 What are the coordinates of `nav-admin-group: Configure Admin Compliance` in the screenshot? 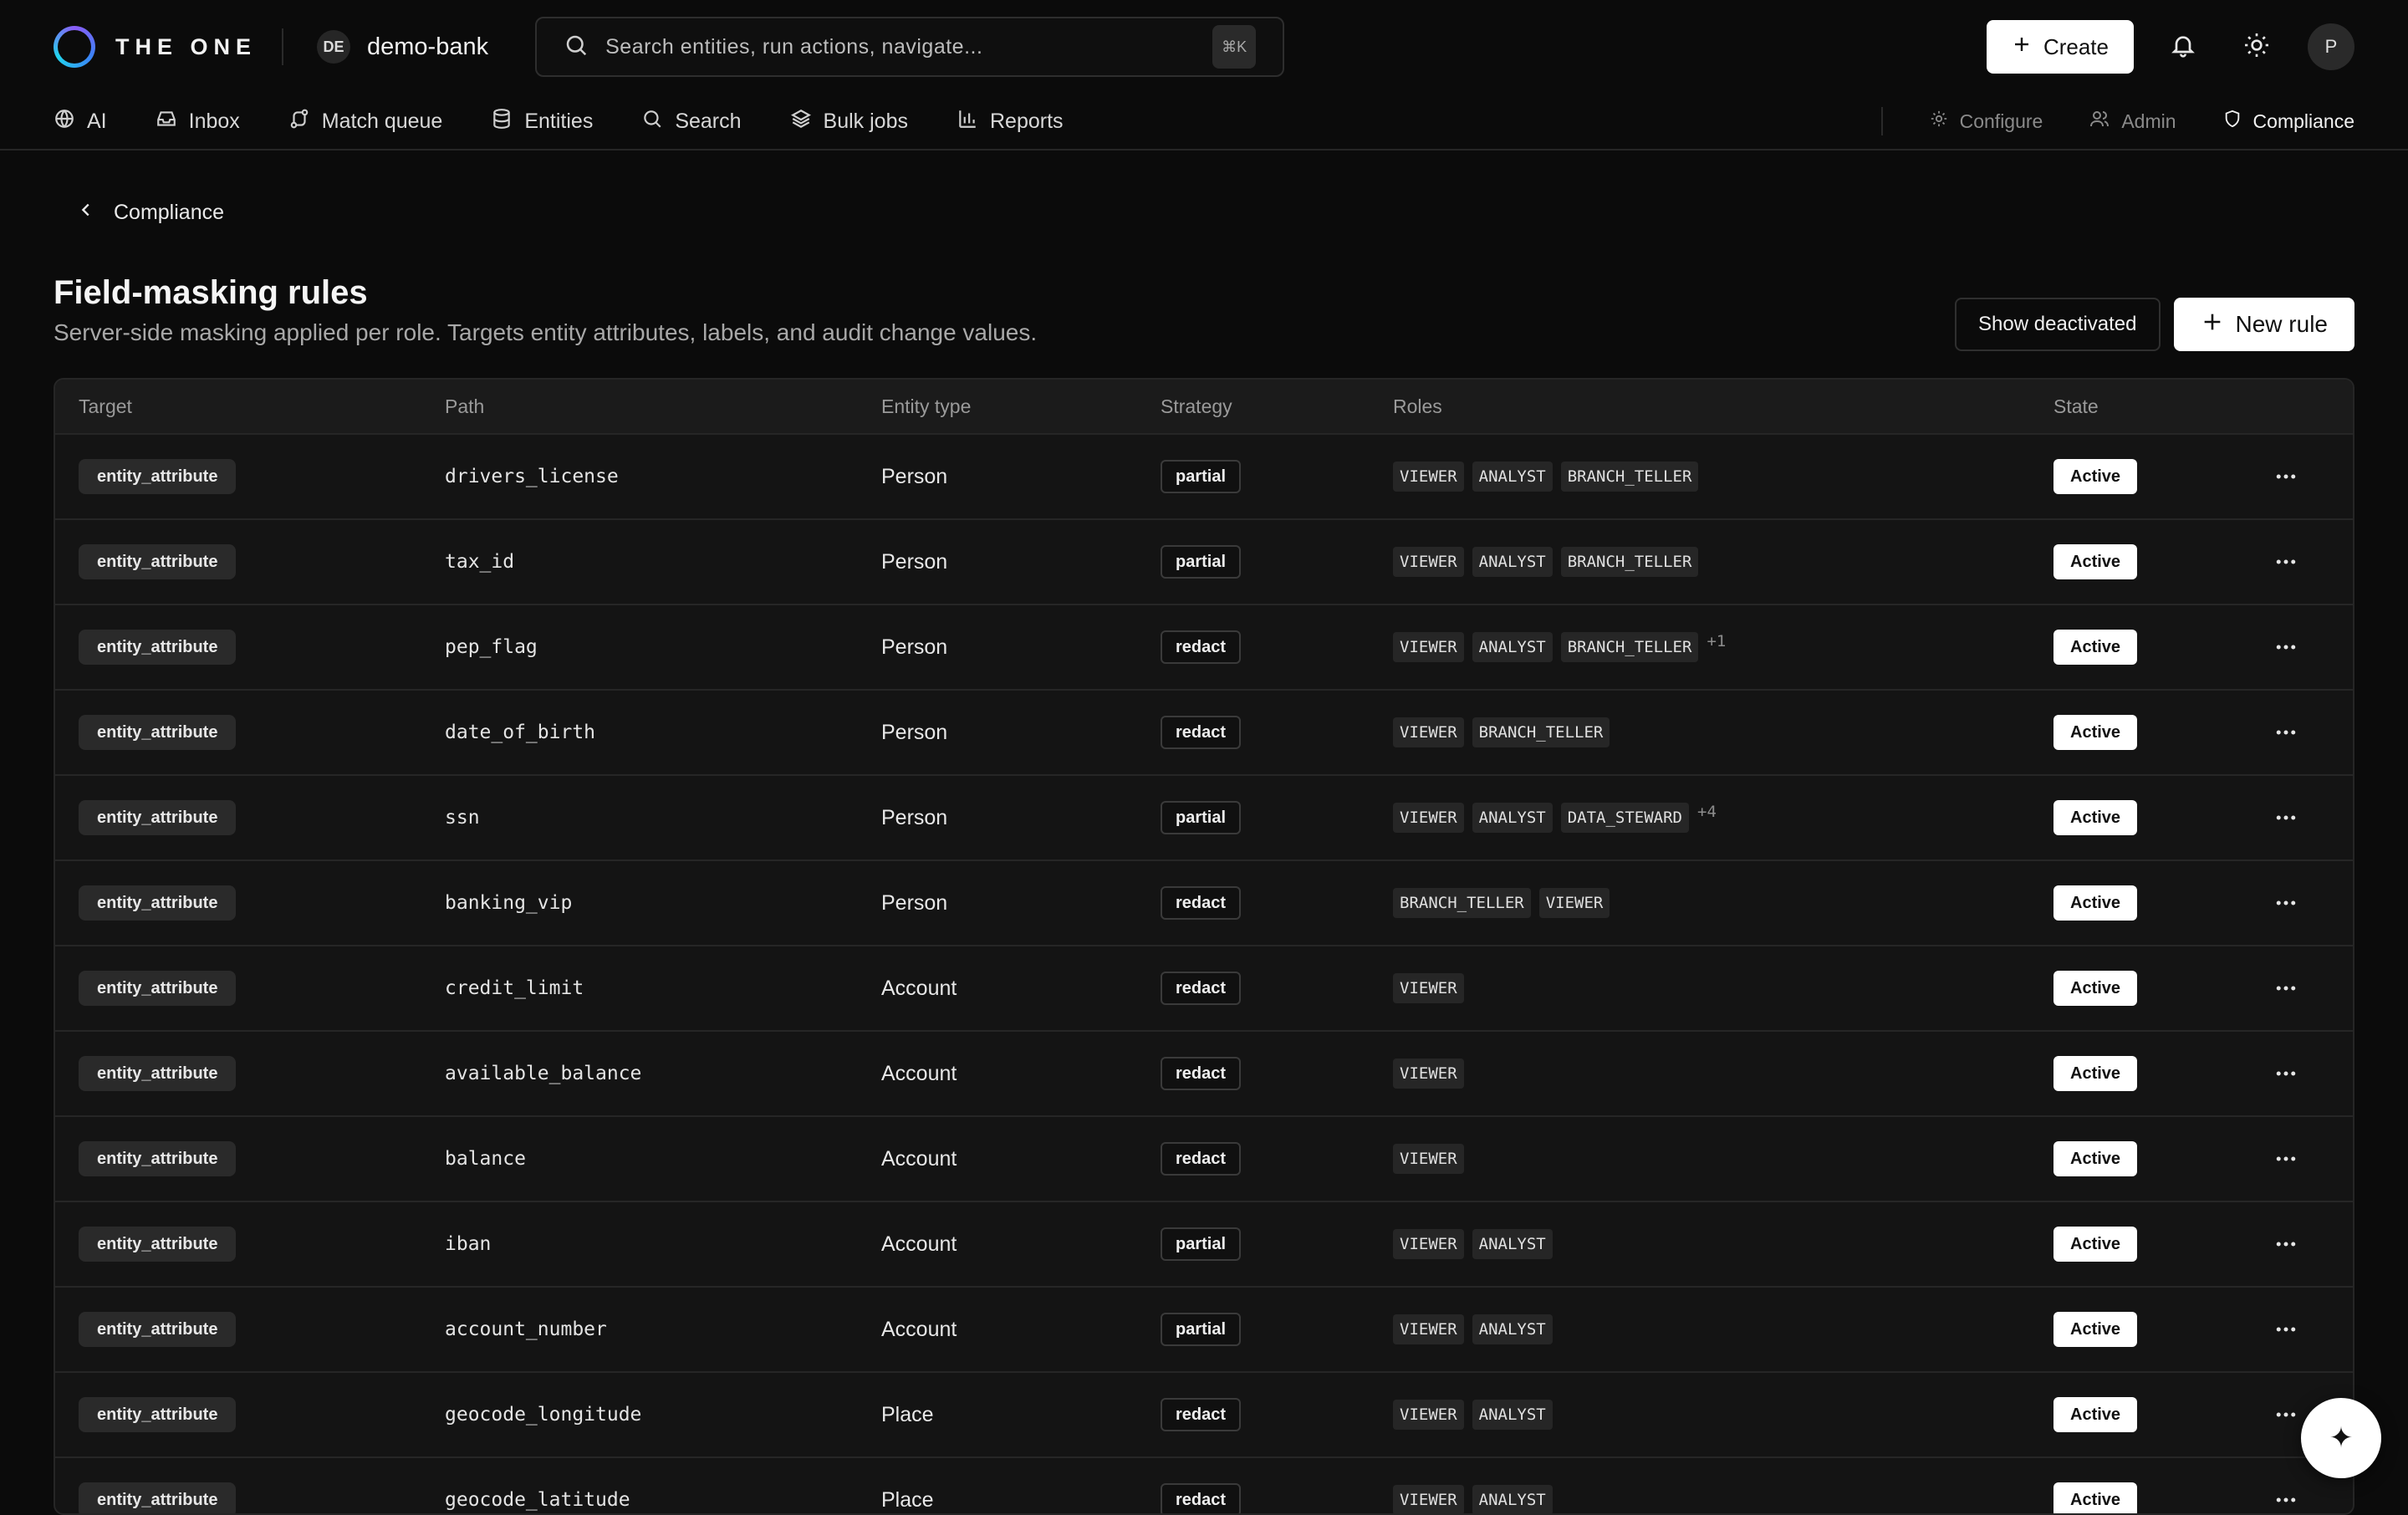 It's located at (2117, 121).